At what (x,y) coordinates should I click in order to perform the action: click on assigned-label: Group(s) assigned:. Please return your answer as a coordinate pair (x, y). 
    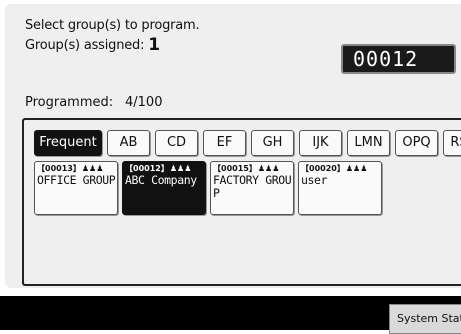
    Looking at the image, I should click on (85, 45).